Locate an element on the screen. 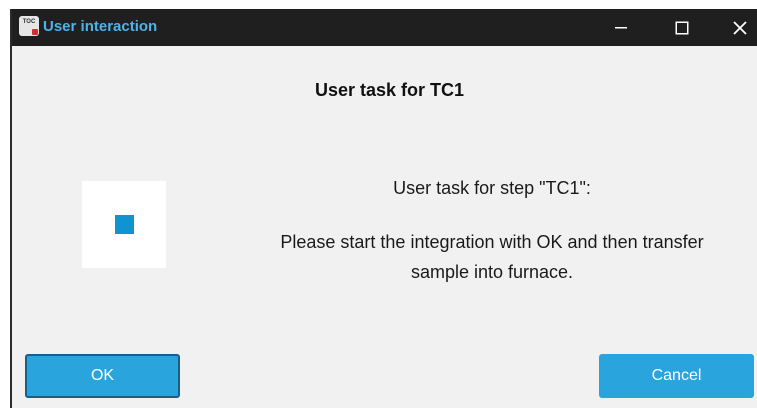 The height and width of the screenshot is (408, 757). status-indicator-box is located at coordinates (124, 224).